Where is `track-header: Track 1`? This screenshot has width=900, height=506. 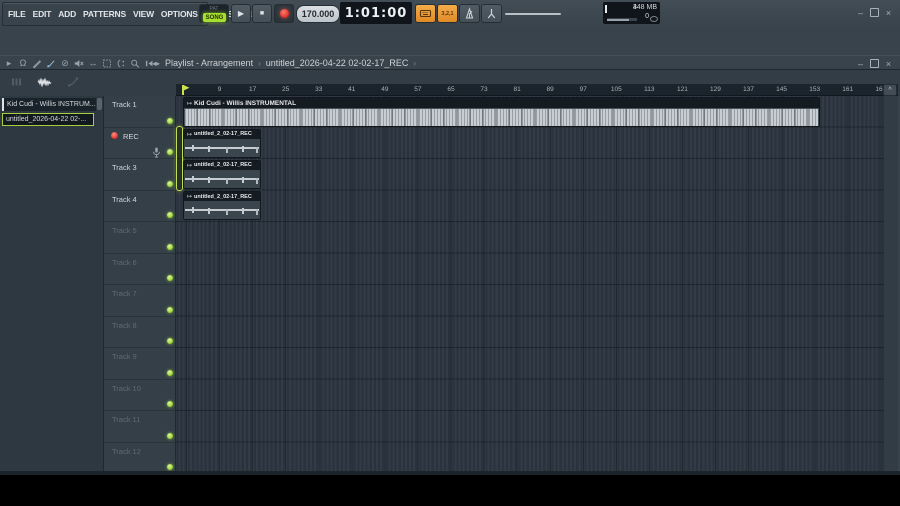
track-header: Track 1 is located at coordinates (139, 112).